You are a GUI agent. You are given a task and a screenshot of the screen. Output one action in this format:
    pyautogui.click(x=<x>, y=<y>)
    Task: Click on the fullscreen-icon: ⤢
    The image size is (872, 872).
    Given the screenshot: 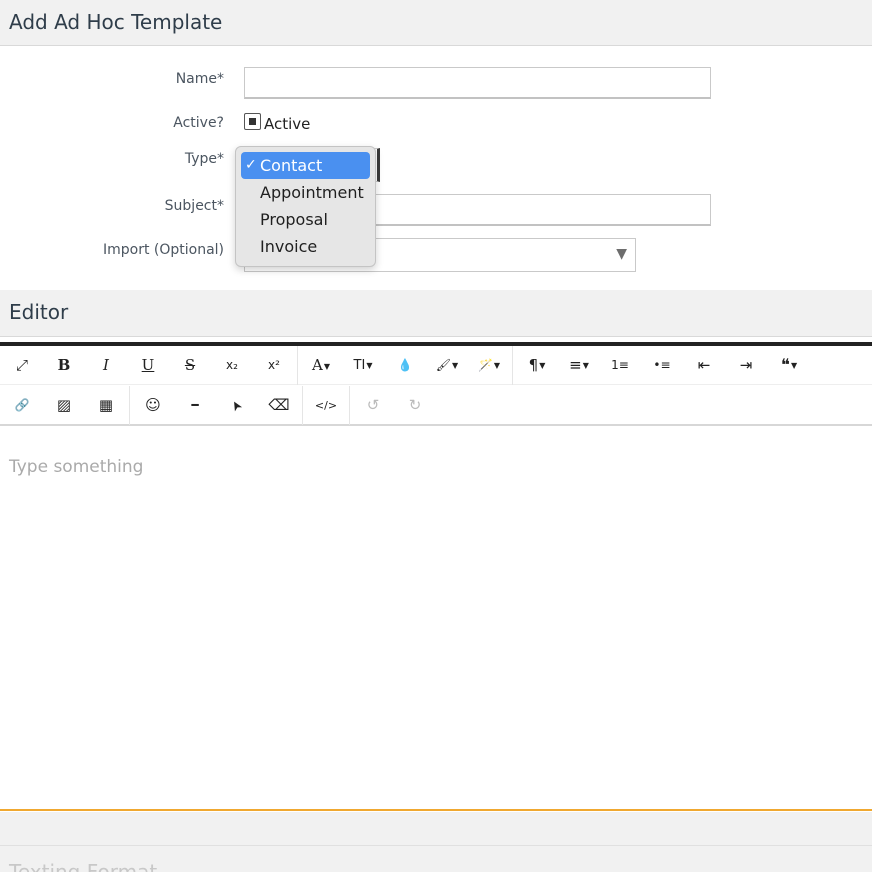 What is the action you would take?
    pyautogui.click(x=22, y=365)
    